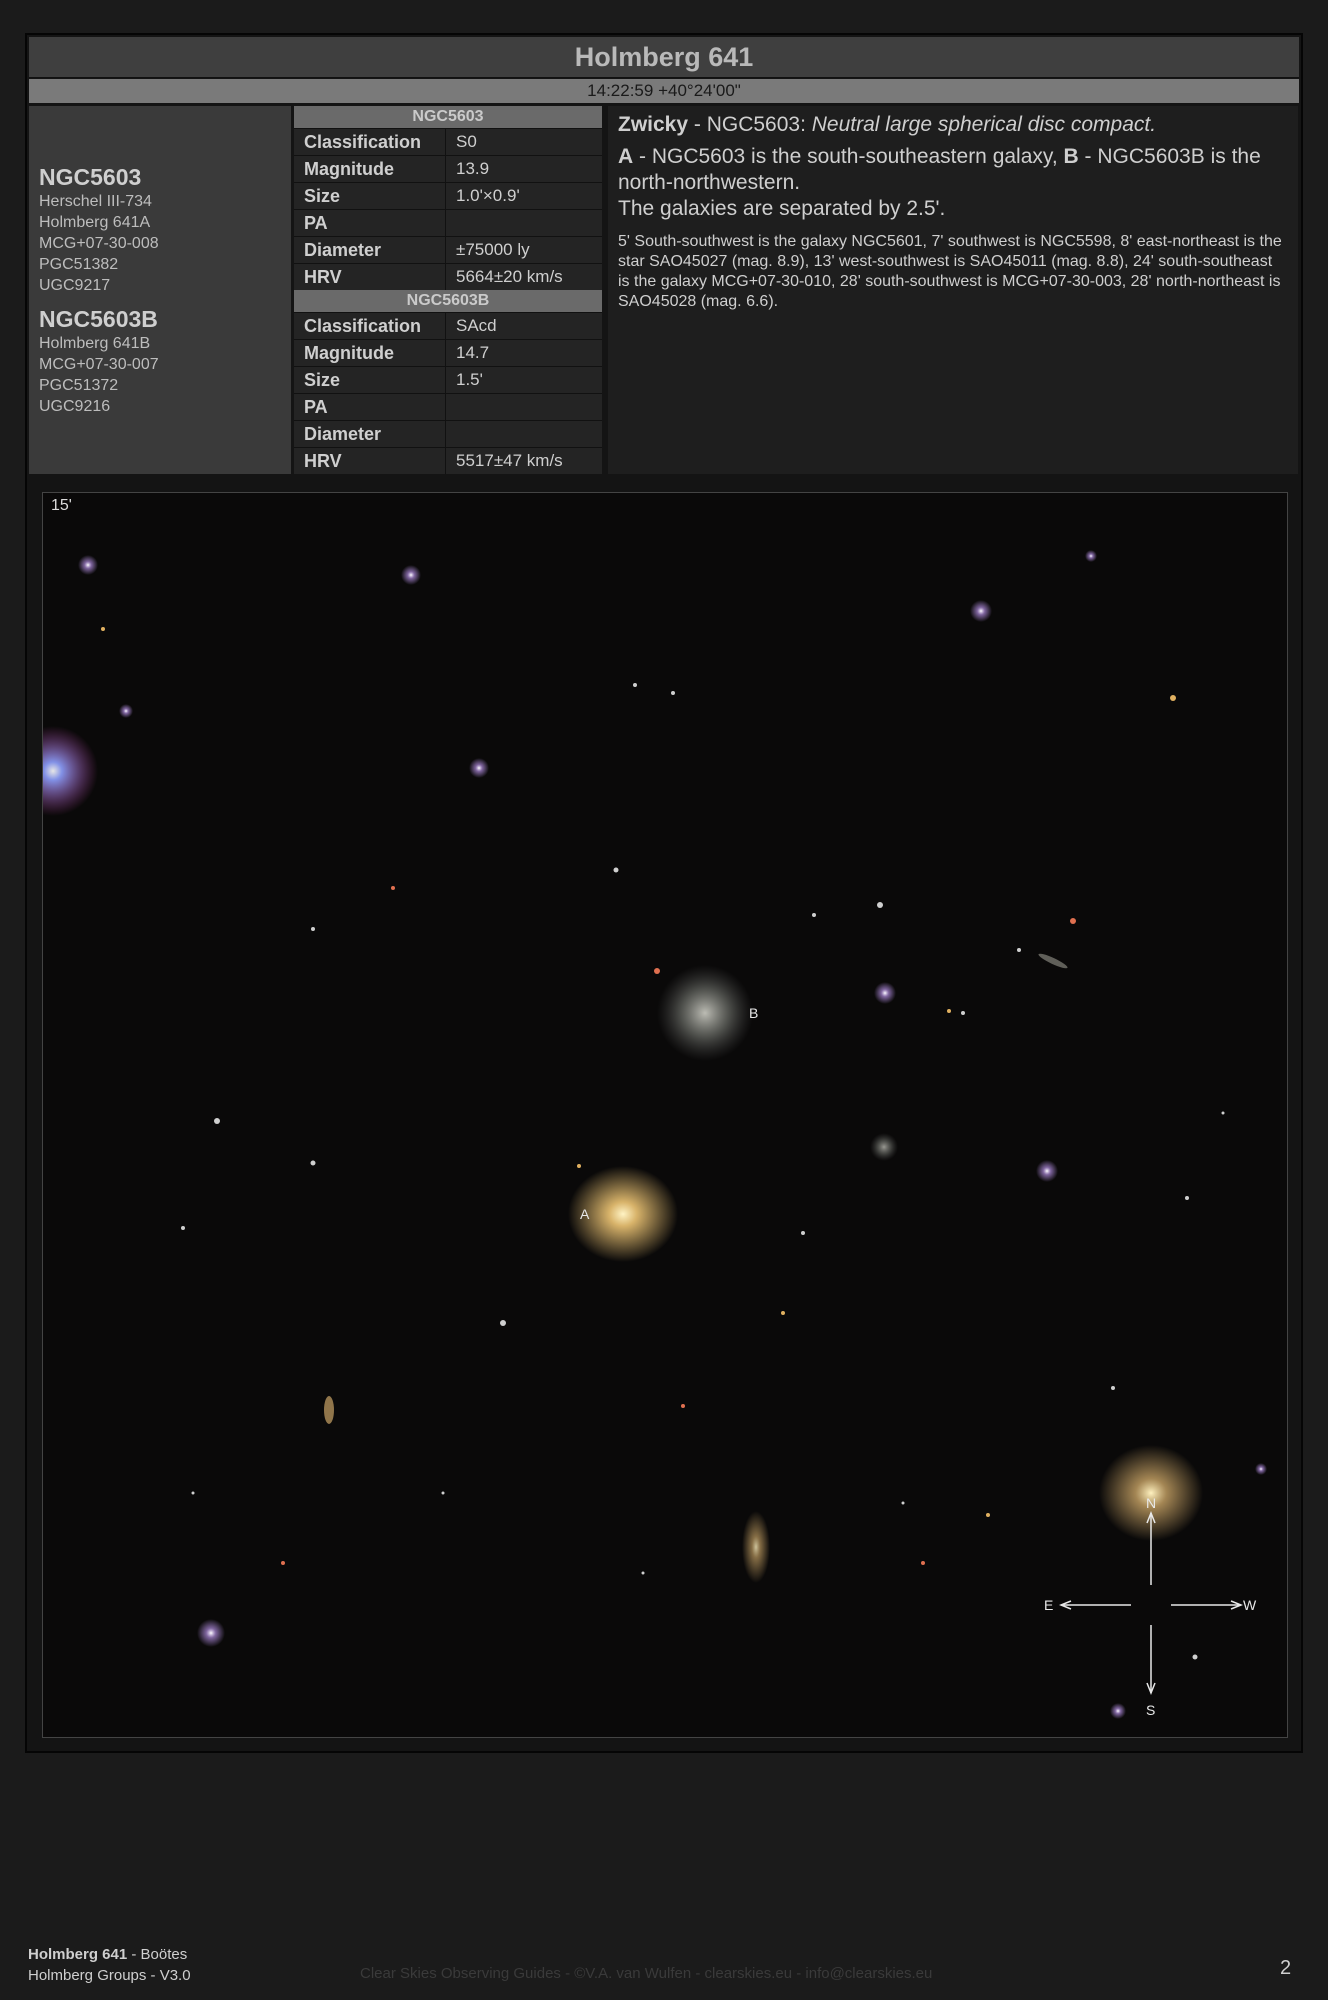 Image resolution: width=1328 pixels, height=2000 pixels. Describe the element at coordinates (61, 505) in the screenshot. I see `scale-label: 15'` at that location.